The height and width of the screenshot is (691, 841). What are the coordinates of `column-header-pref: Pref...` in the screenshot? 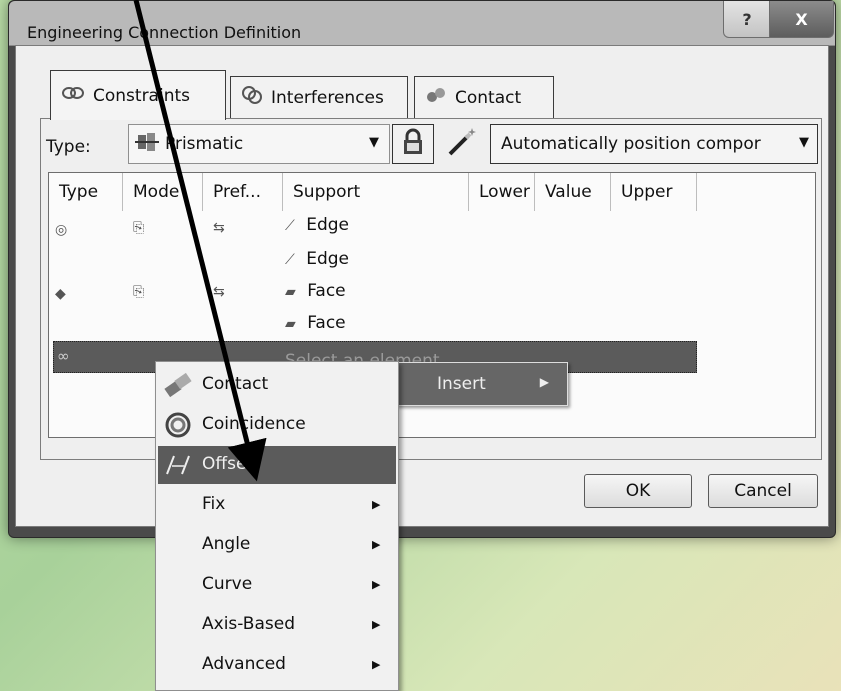 It's located at (243, 192).